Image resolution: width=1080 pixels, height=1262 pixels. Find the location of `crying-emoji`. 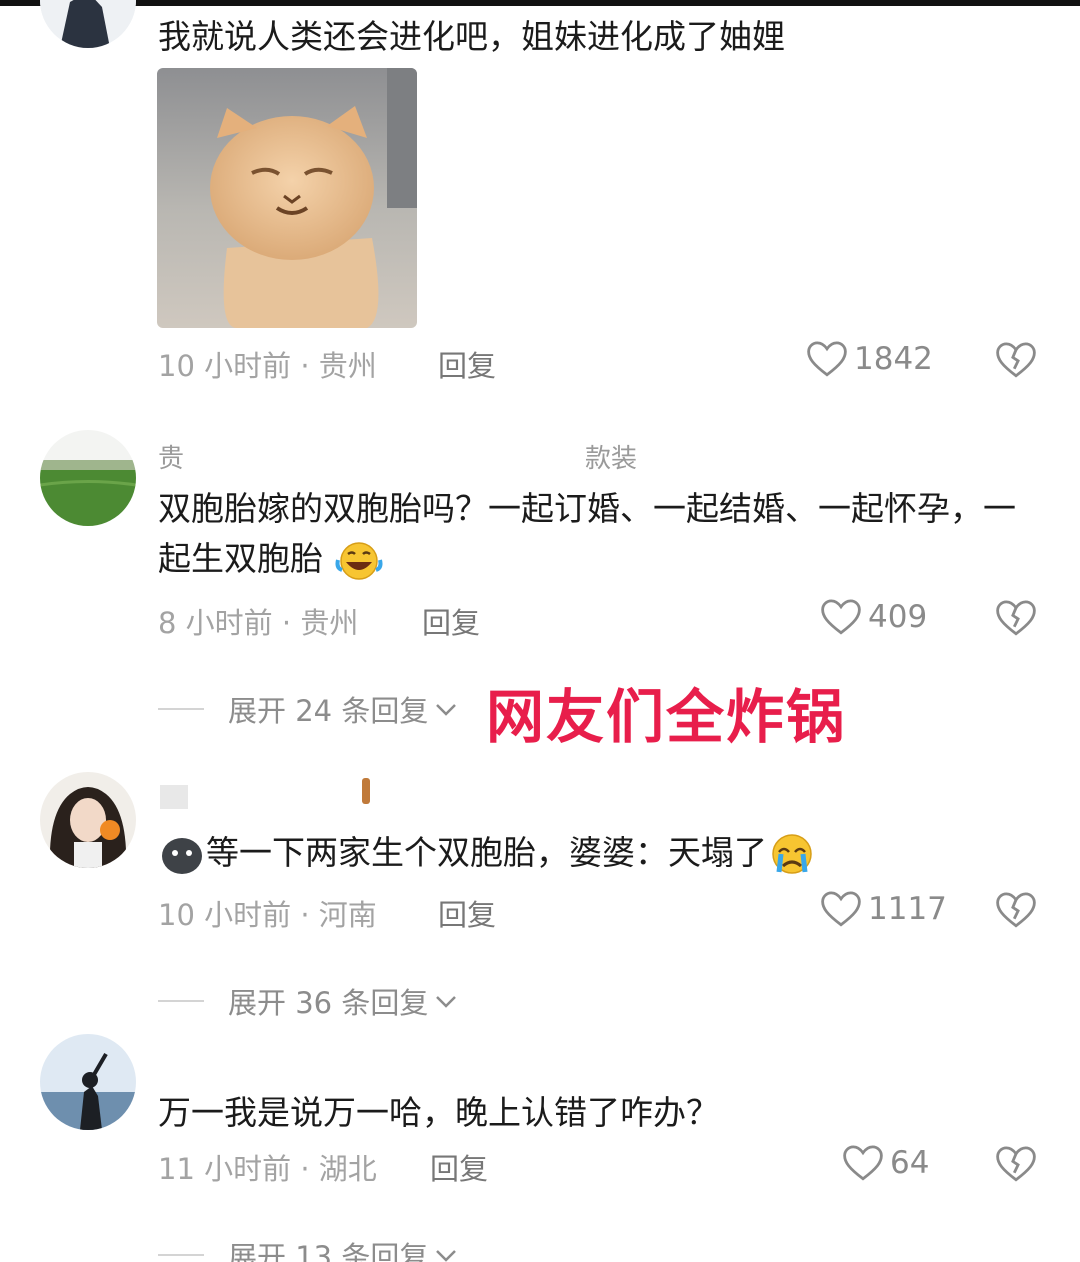

crying-emoji is located at coordinates (792, 853).